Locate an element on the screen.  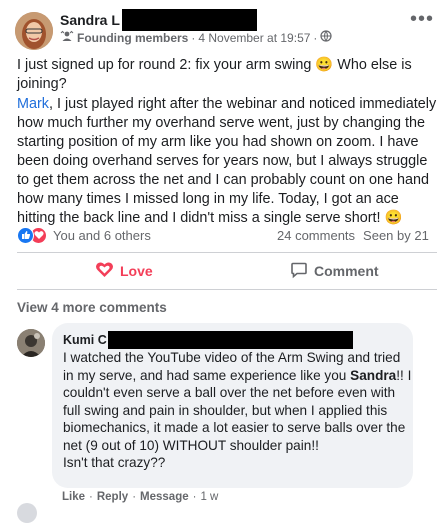
comment-button: Comment is located at coordinates (334, 271).